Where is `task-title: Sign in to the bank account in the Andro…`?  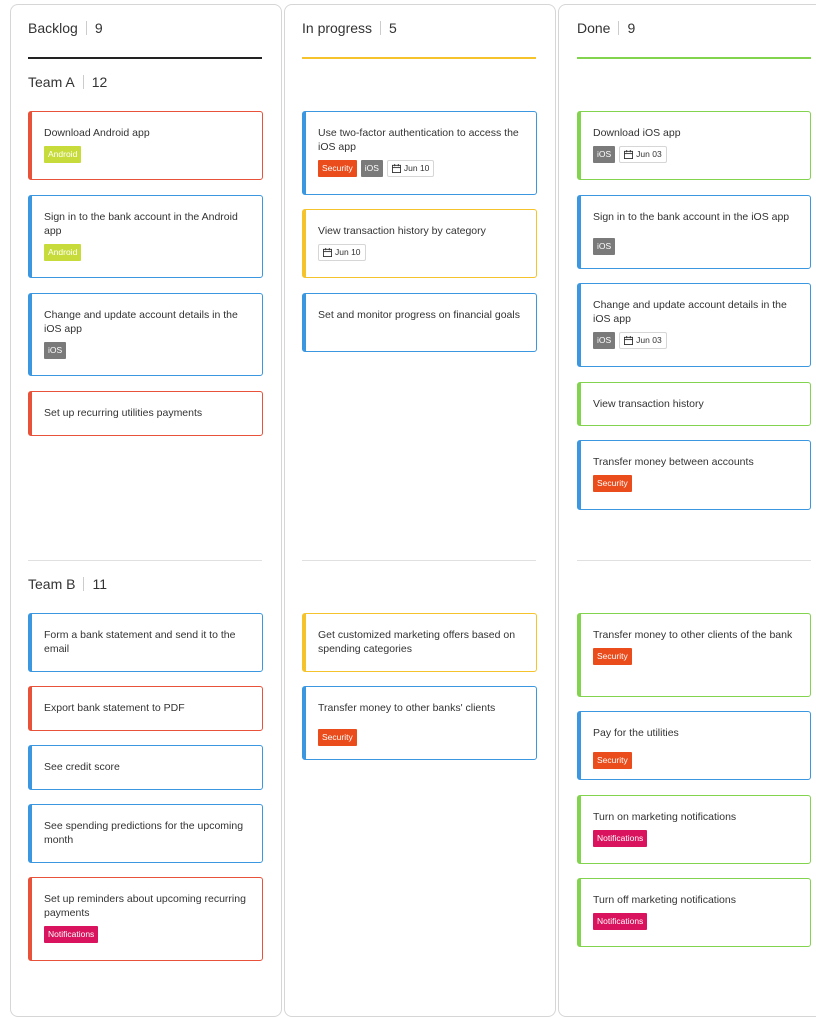
task-title: Sign in to the bank account in the Andro… is located at coordinates (141, 224).